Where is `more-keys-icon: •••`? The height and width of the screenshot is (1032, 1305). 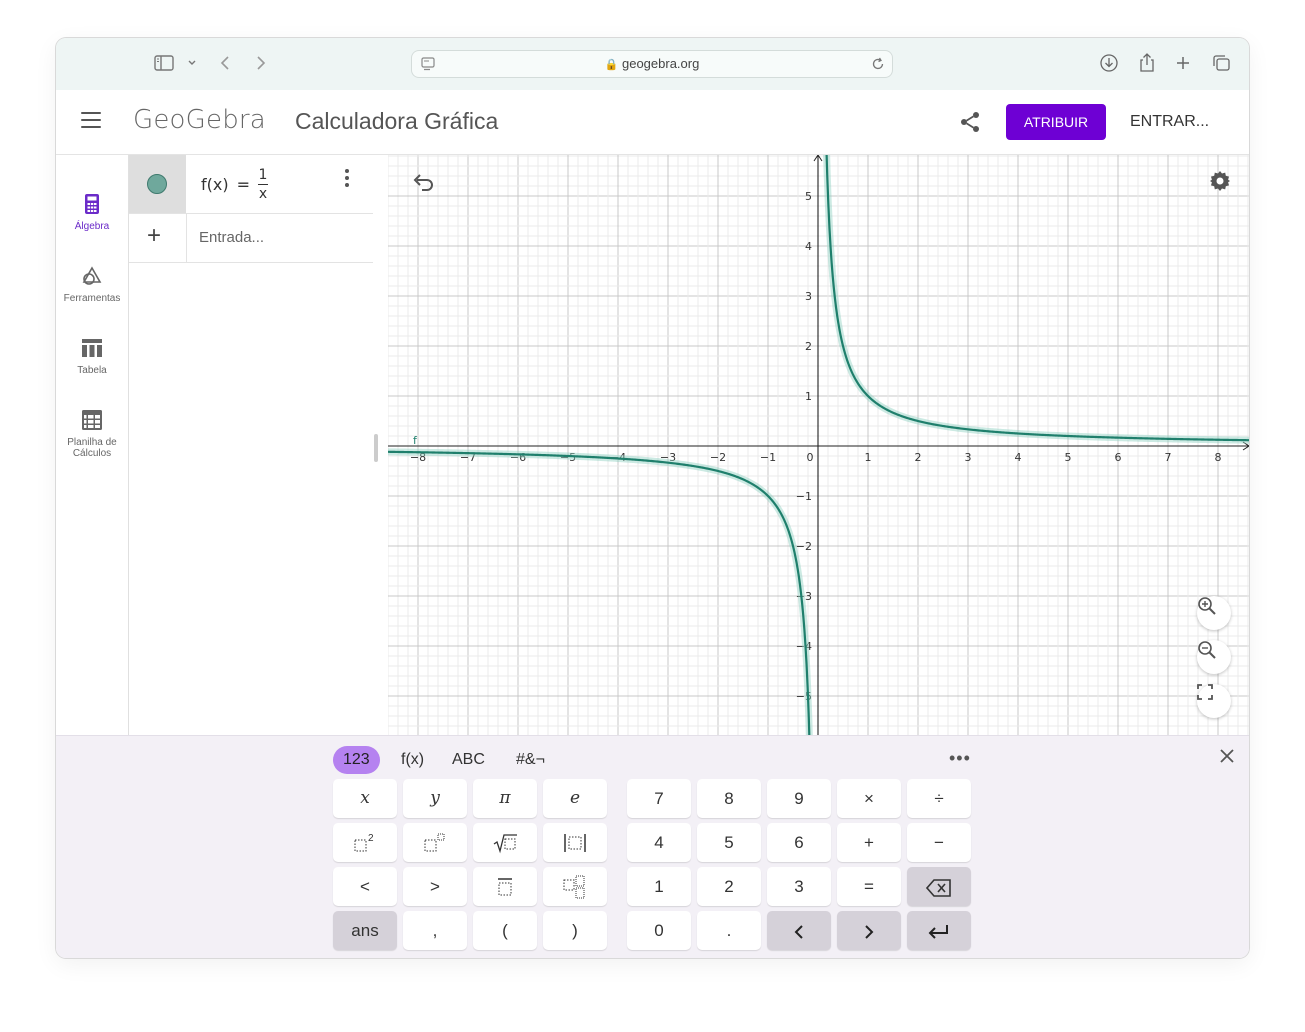 more-keys-icon: ••• is located at coordinates (960, 758).